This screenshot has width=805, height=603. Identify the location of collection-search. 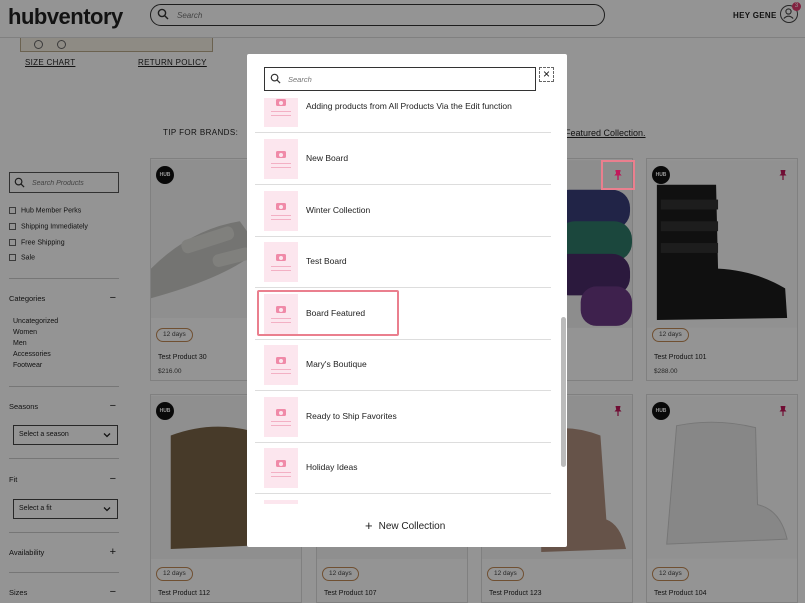
(400, 79).